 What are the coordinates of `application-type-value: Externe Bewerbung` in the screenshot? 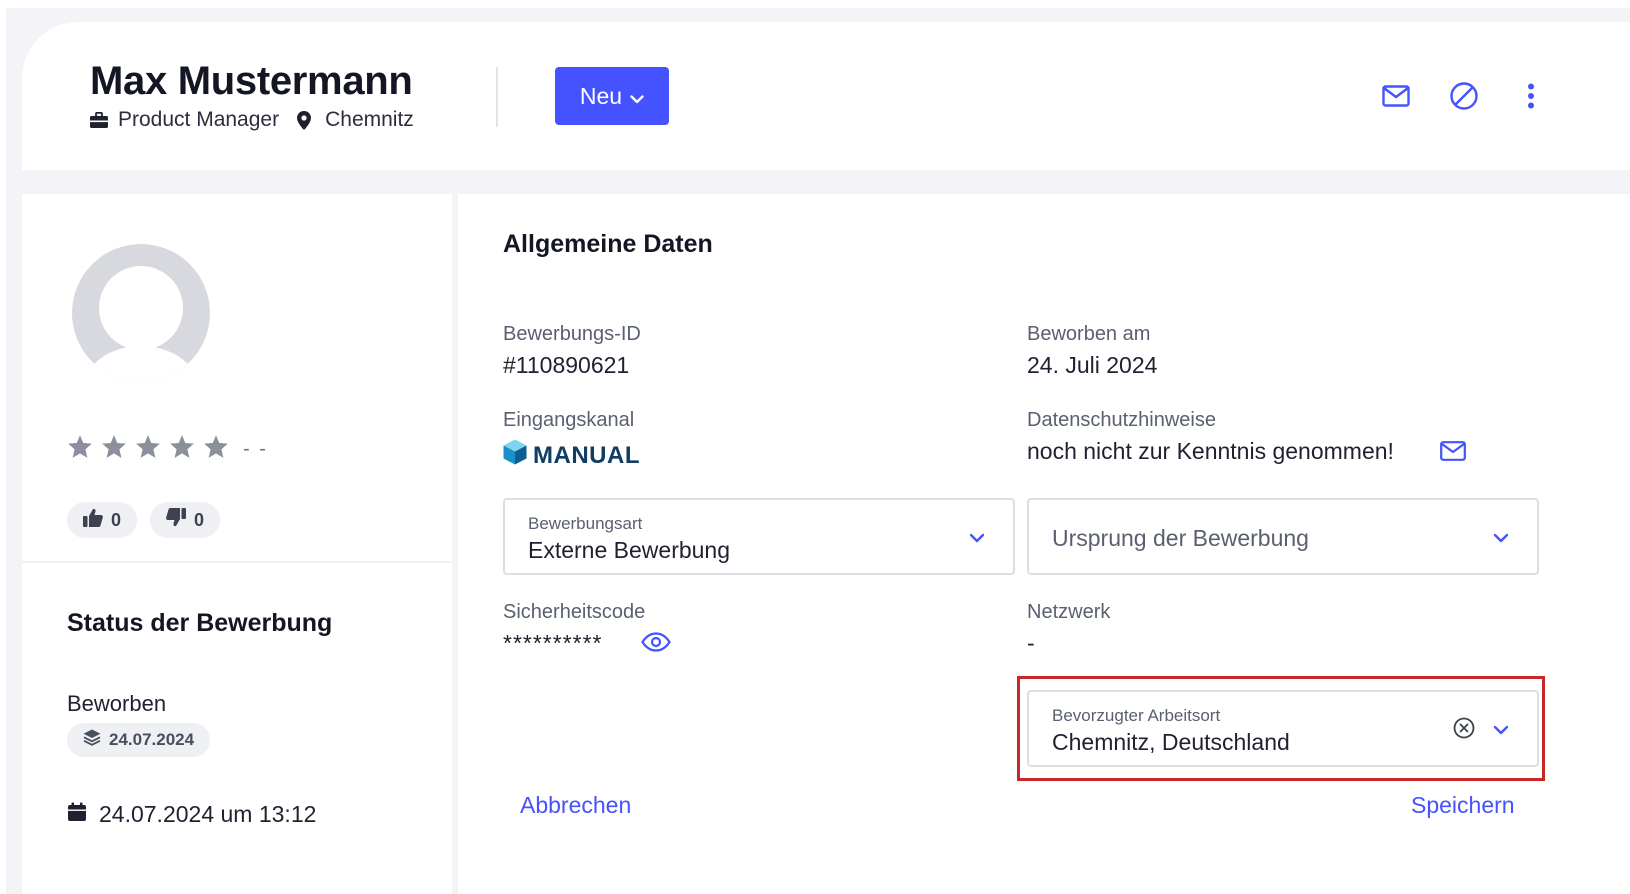 It's located at (629, 550).